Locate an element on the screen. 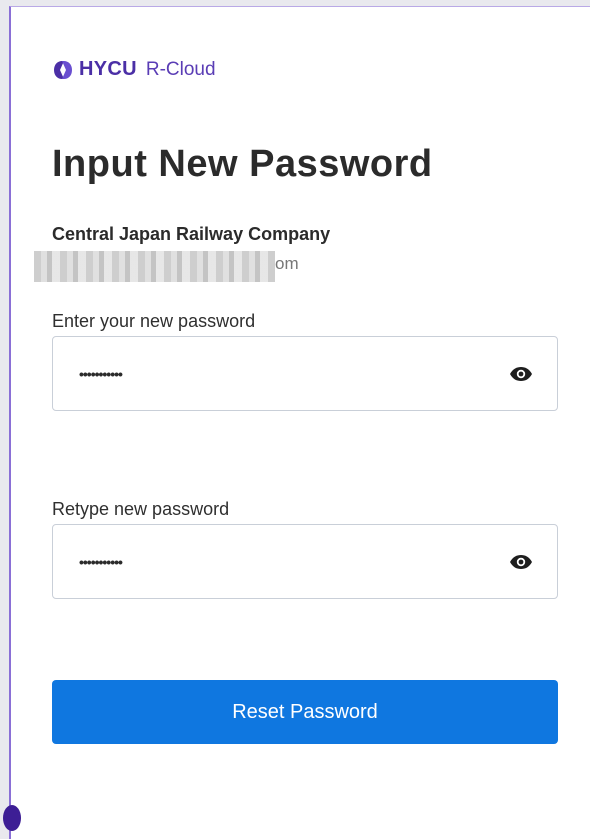  redacted-email is located at coordinates (154, 266).